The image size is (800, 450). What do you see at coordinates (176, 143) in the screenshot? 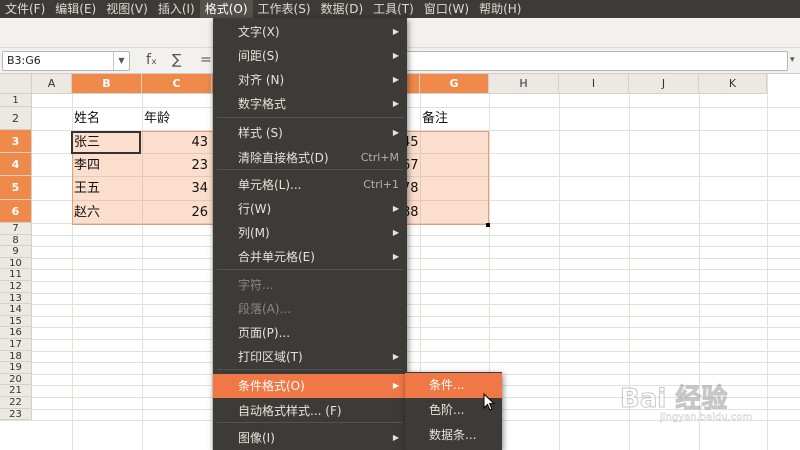
I see `cell-c3: 43` at bounding box center [176, 143].